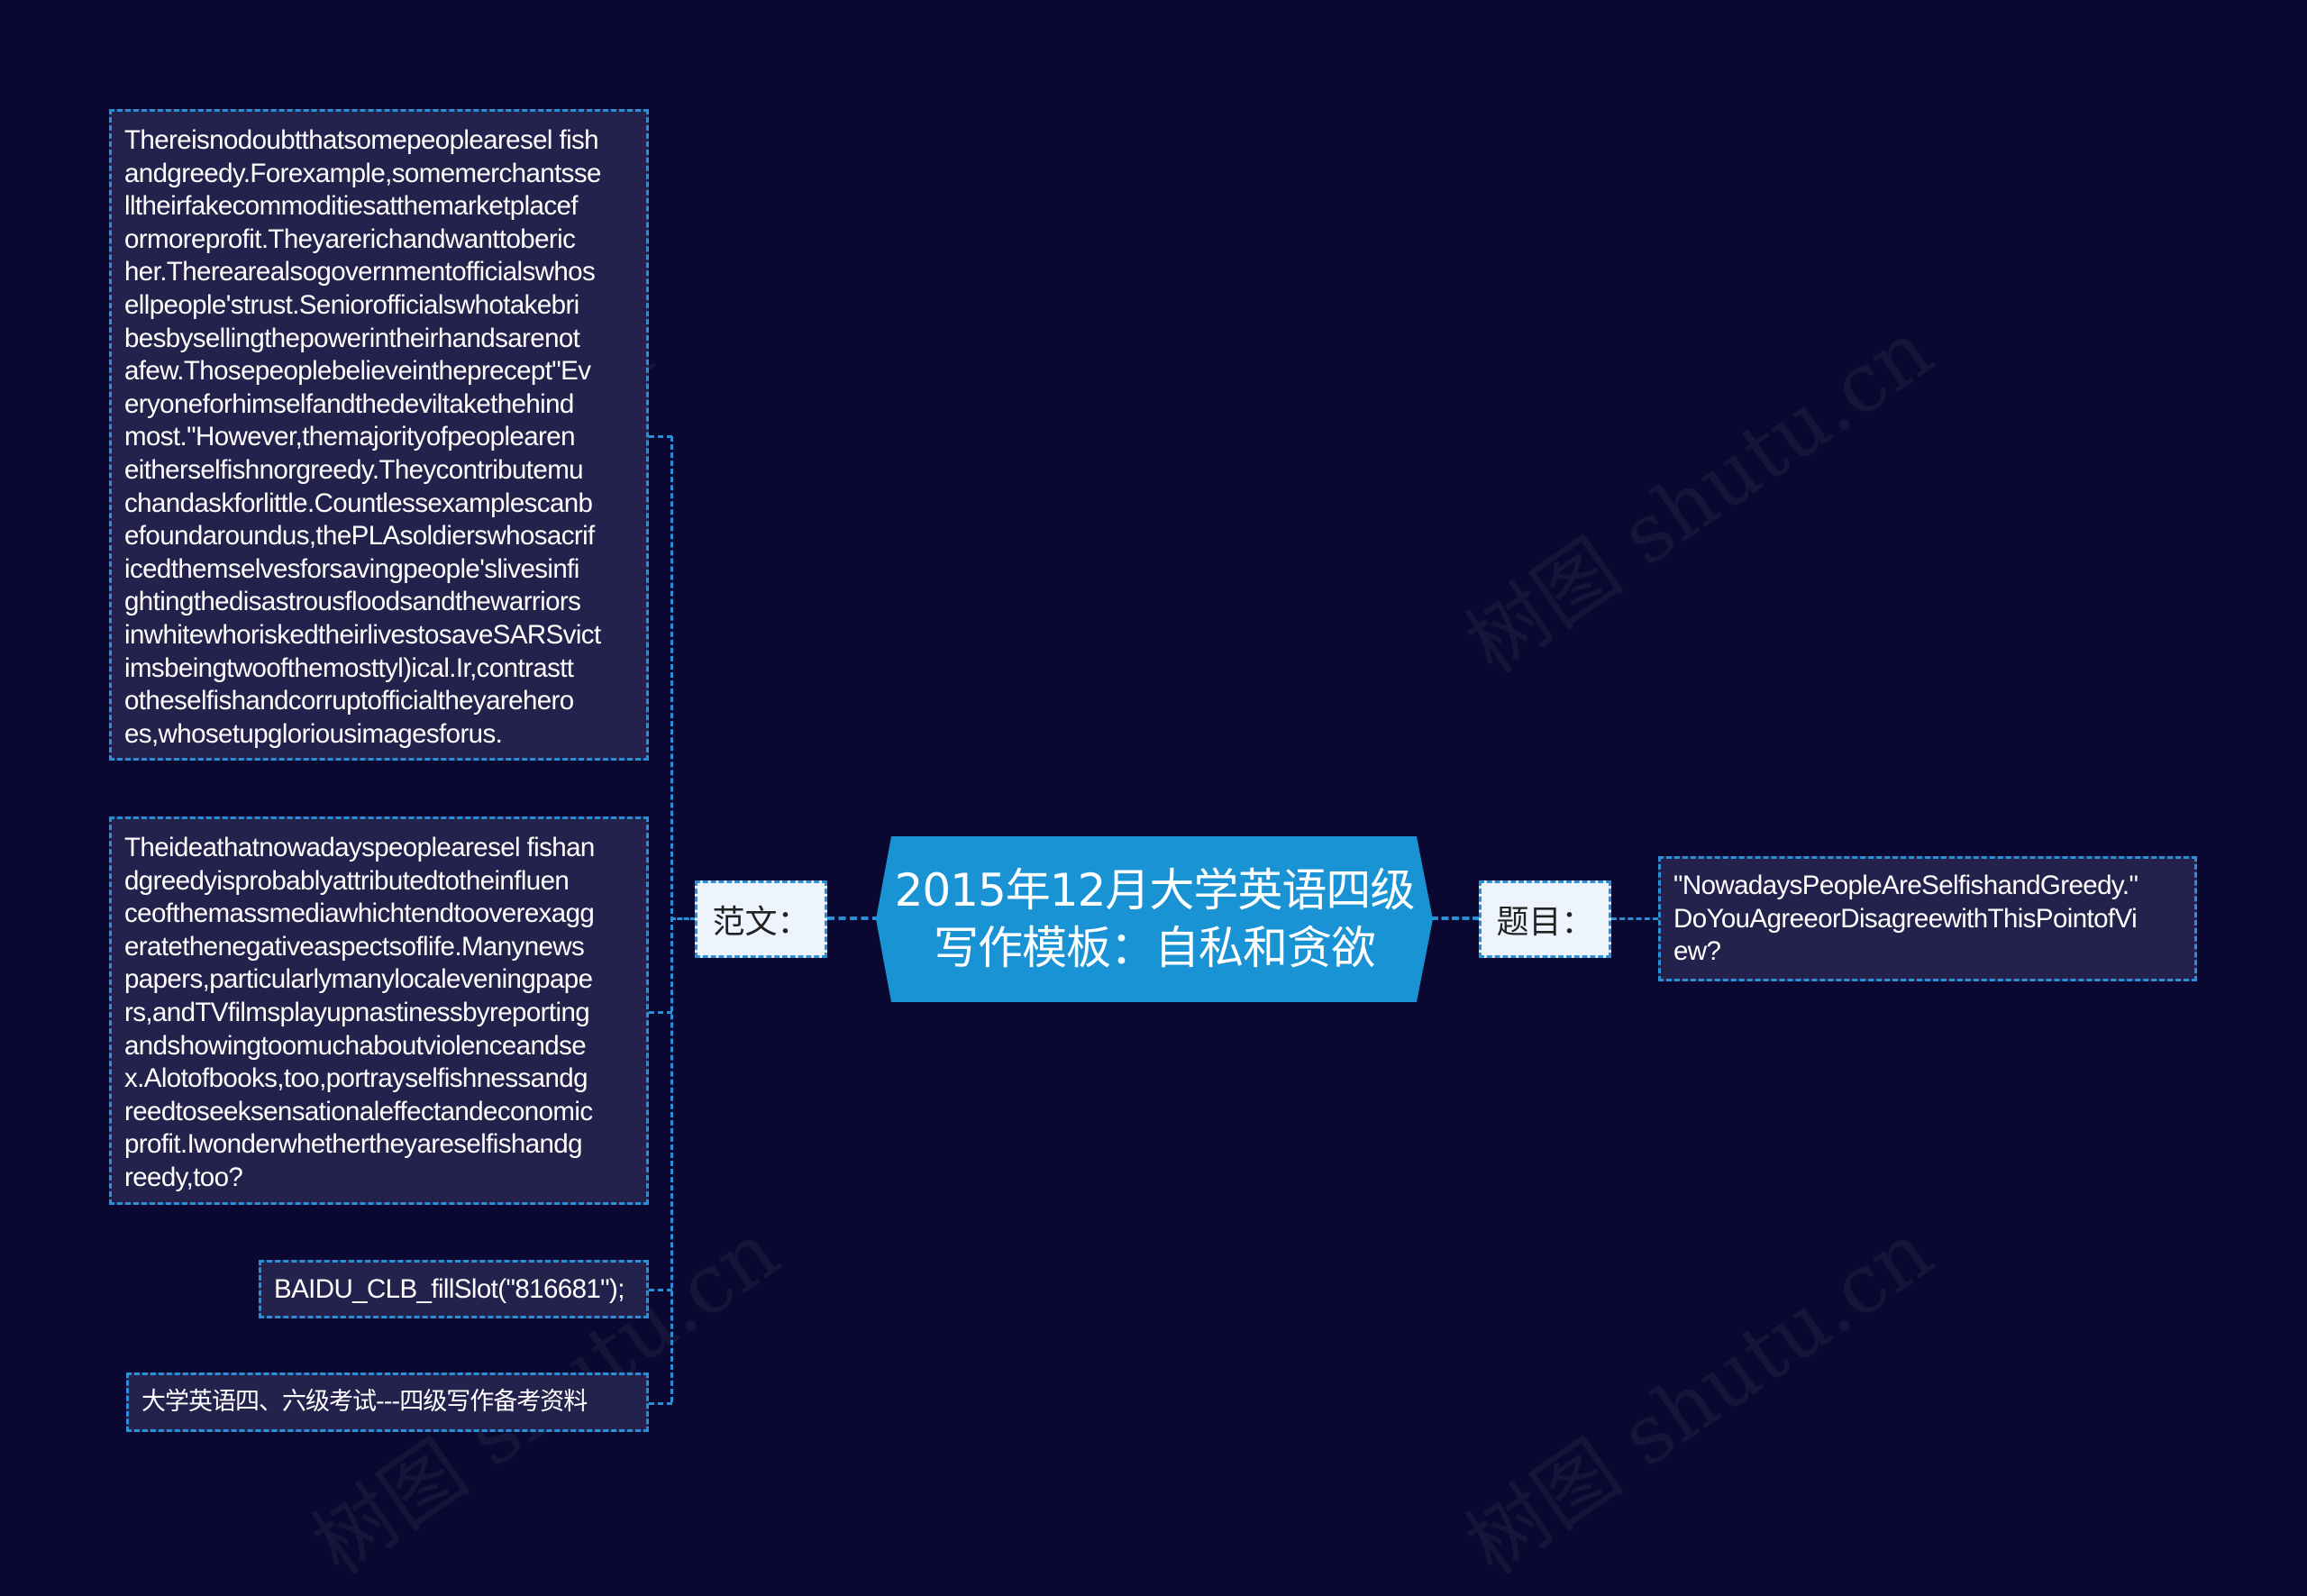  I want to click on text-line: ceofthemassmediawhichtendtooverexagg, so click(359, 913).